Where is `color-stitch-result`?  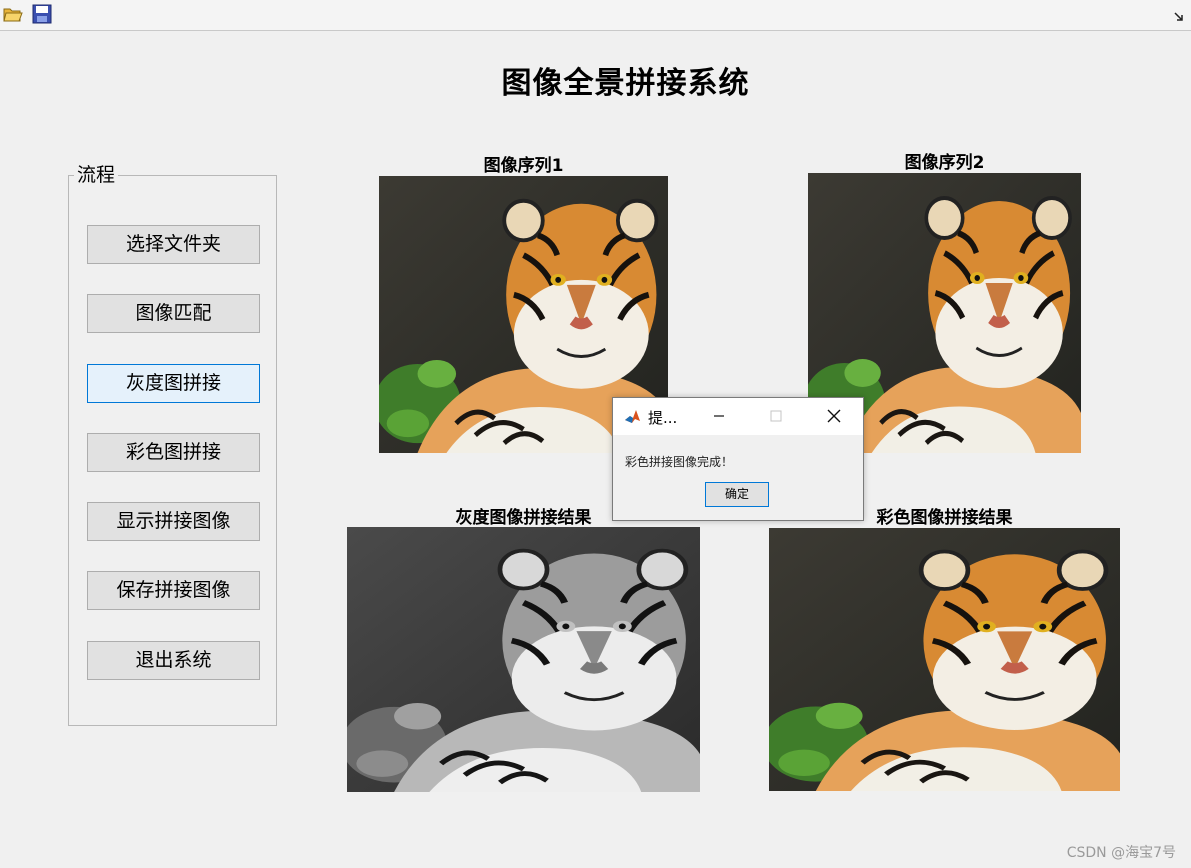
color-stitch-result is located at coordinates (944, 659).